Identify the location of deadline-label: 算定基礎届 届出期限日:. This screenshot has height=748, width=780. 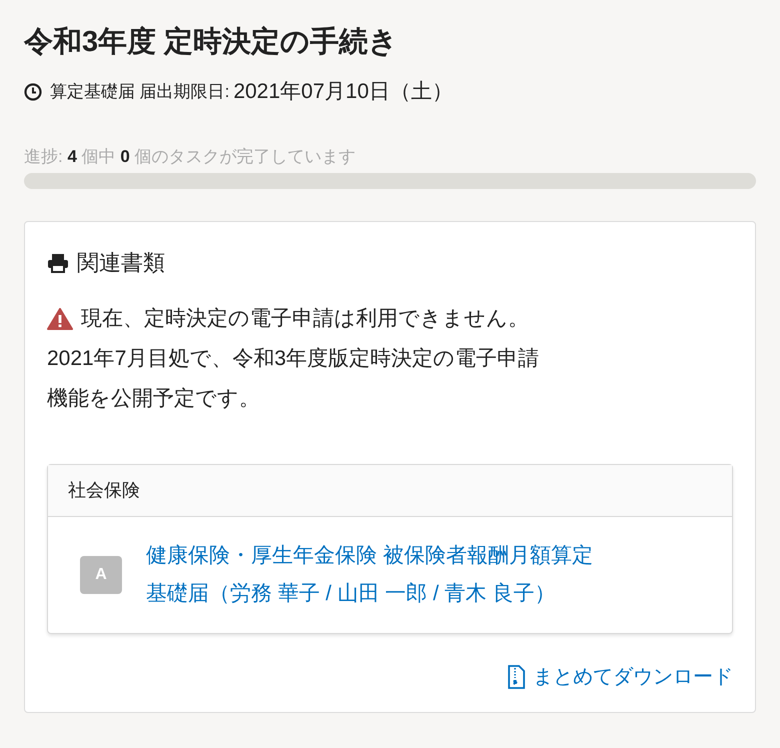
(140, 92).